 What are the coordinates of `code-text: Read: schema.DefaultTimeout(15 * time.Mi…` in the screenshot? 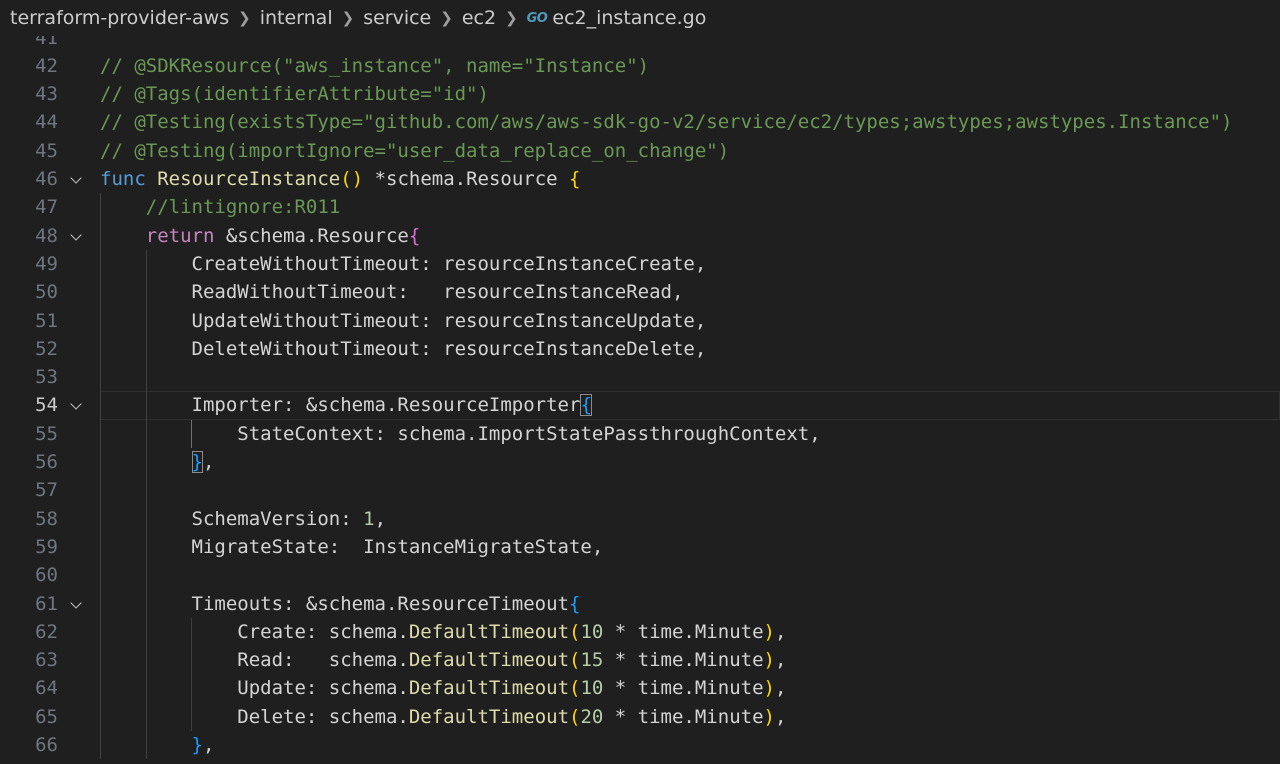 It's located at (443, 660).